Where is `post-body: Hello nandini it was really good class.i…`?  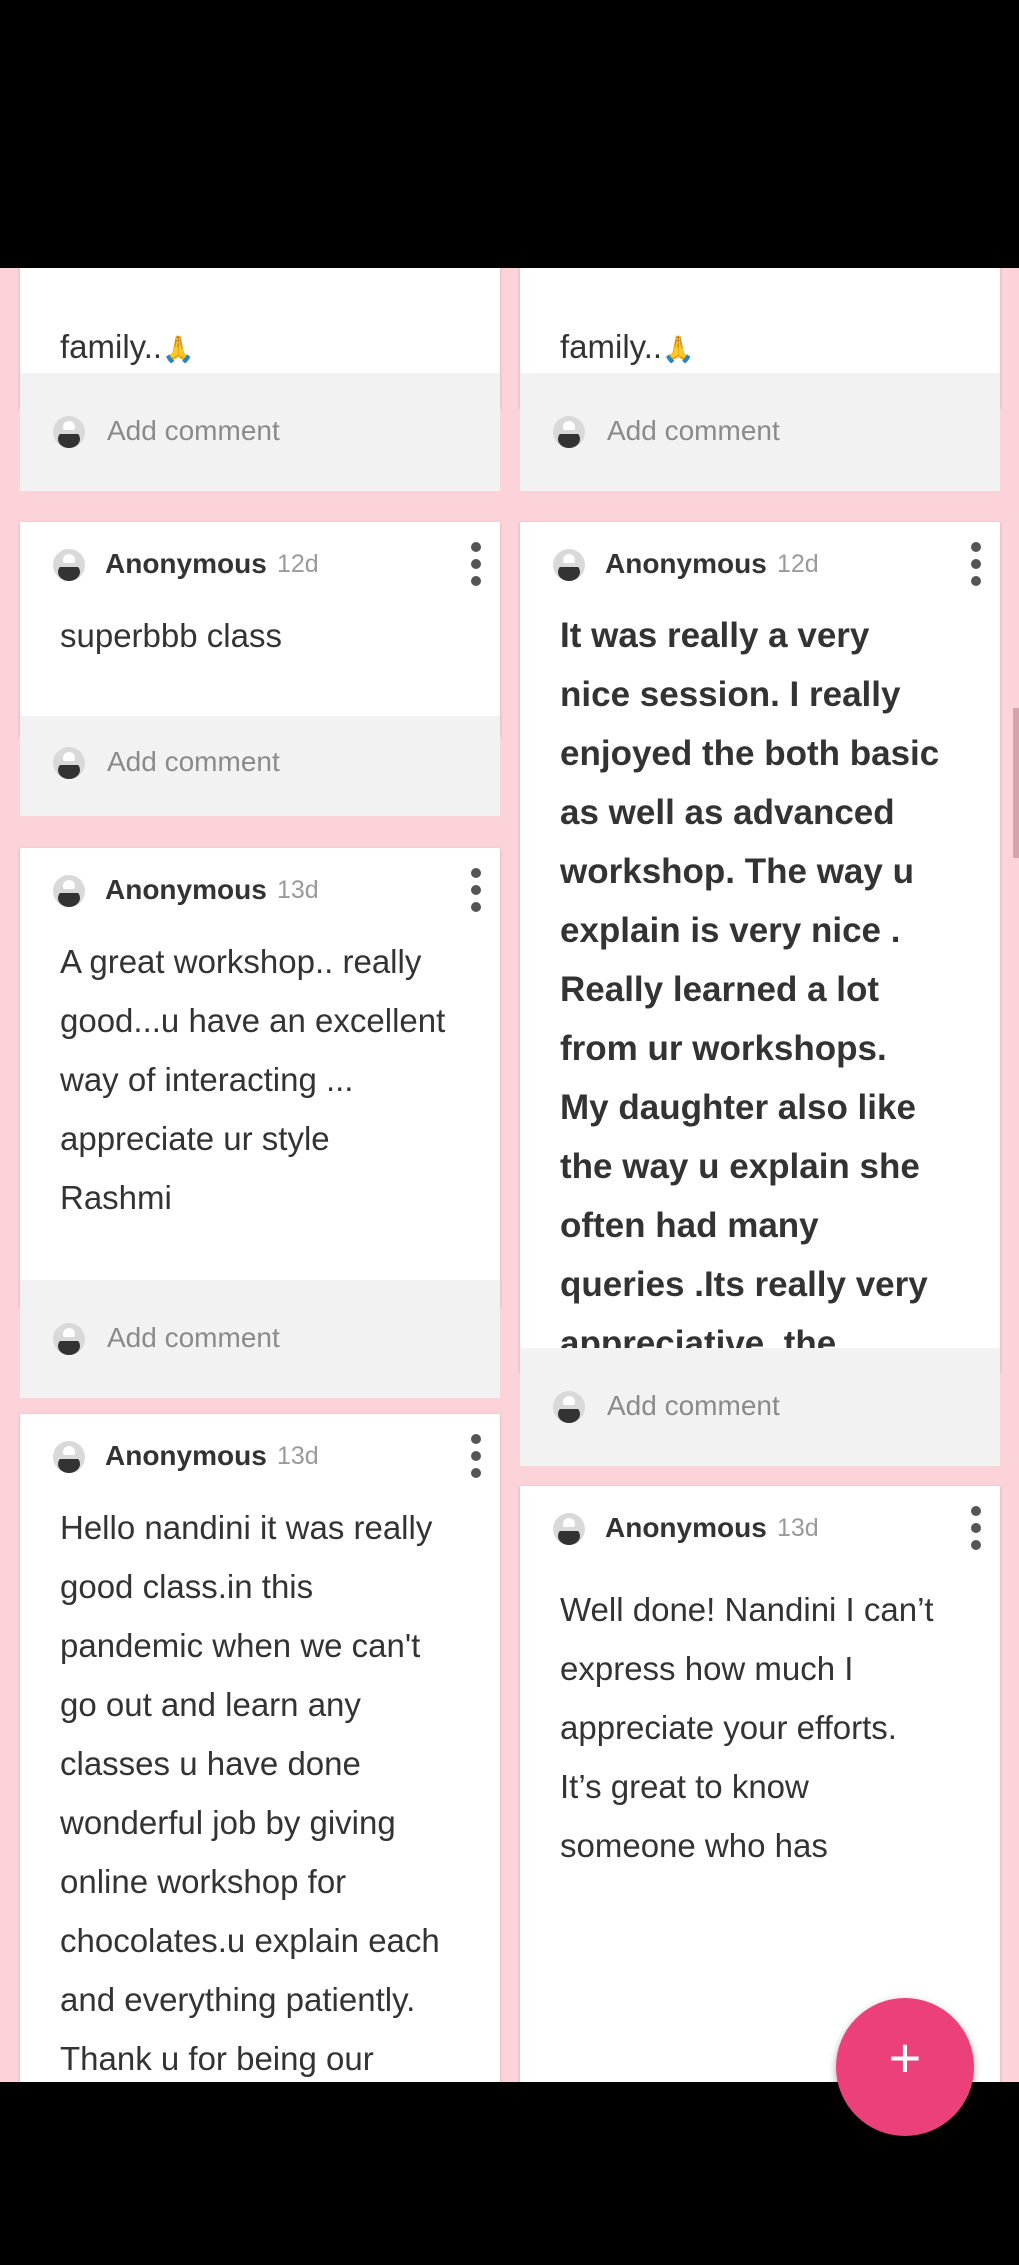 post-body: Hello nandini it was really good class.i… is located at coordinates (250, 1793).